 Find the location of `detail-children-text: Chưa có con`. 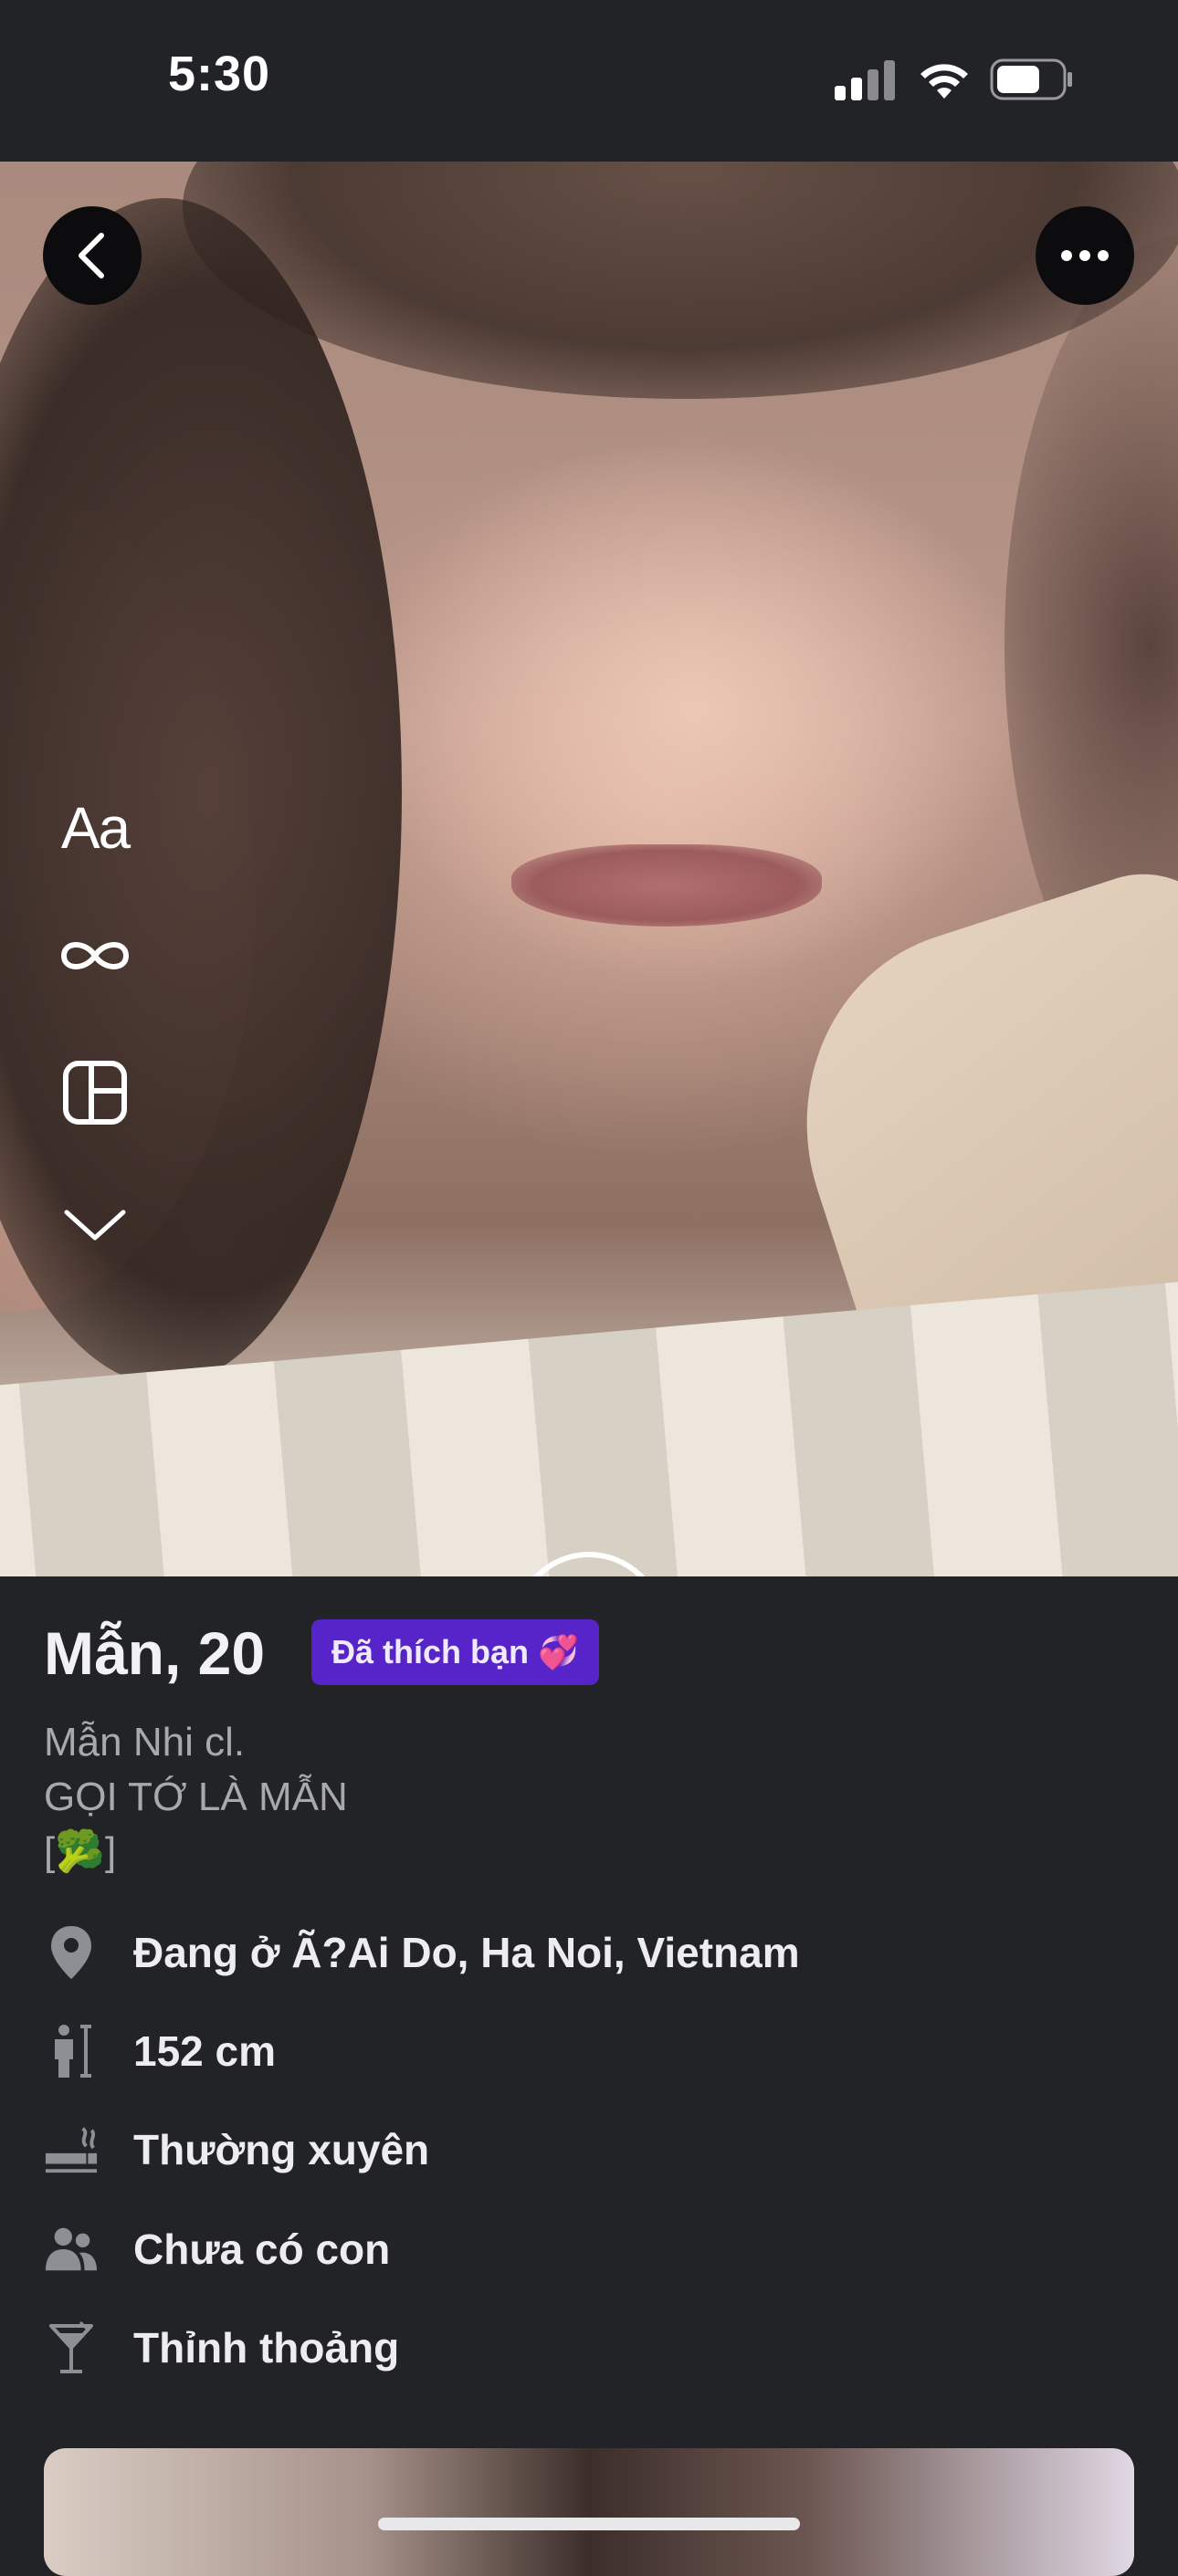

detail-children-text: Chưa có con is located at coordinates (262, 2249).